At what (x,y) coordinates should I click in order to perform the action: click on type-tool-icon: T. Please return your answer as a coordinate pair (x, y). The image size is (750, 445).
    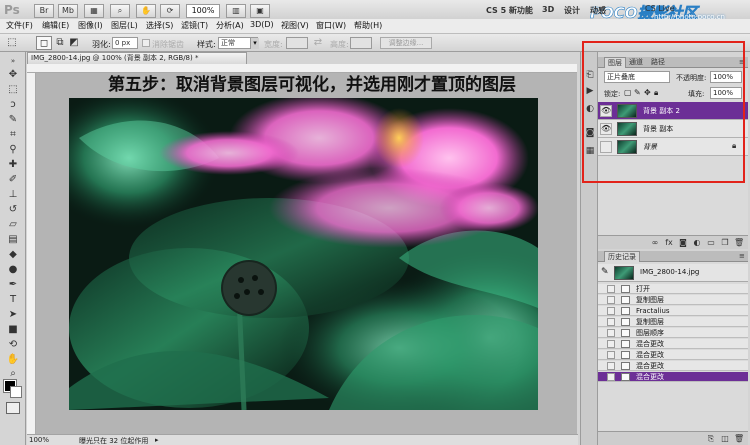
    Looking at the image, I should click on (13, 300).